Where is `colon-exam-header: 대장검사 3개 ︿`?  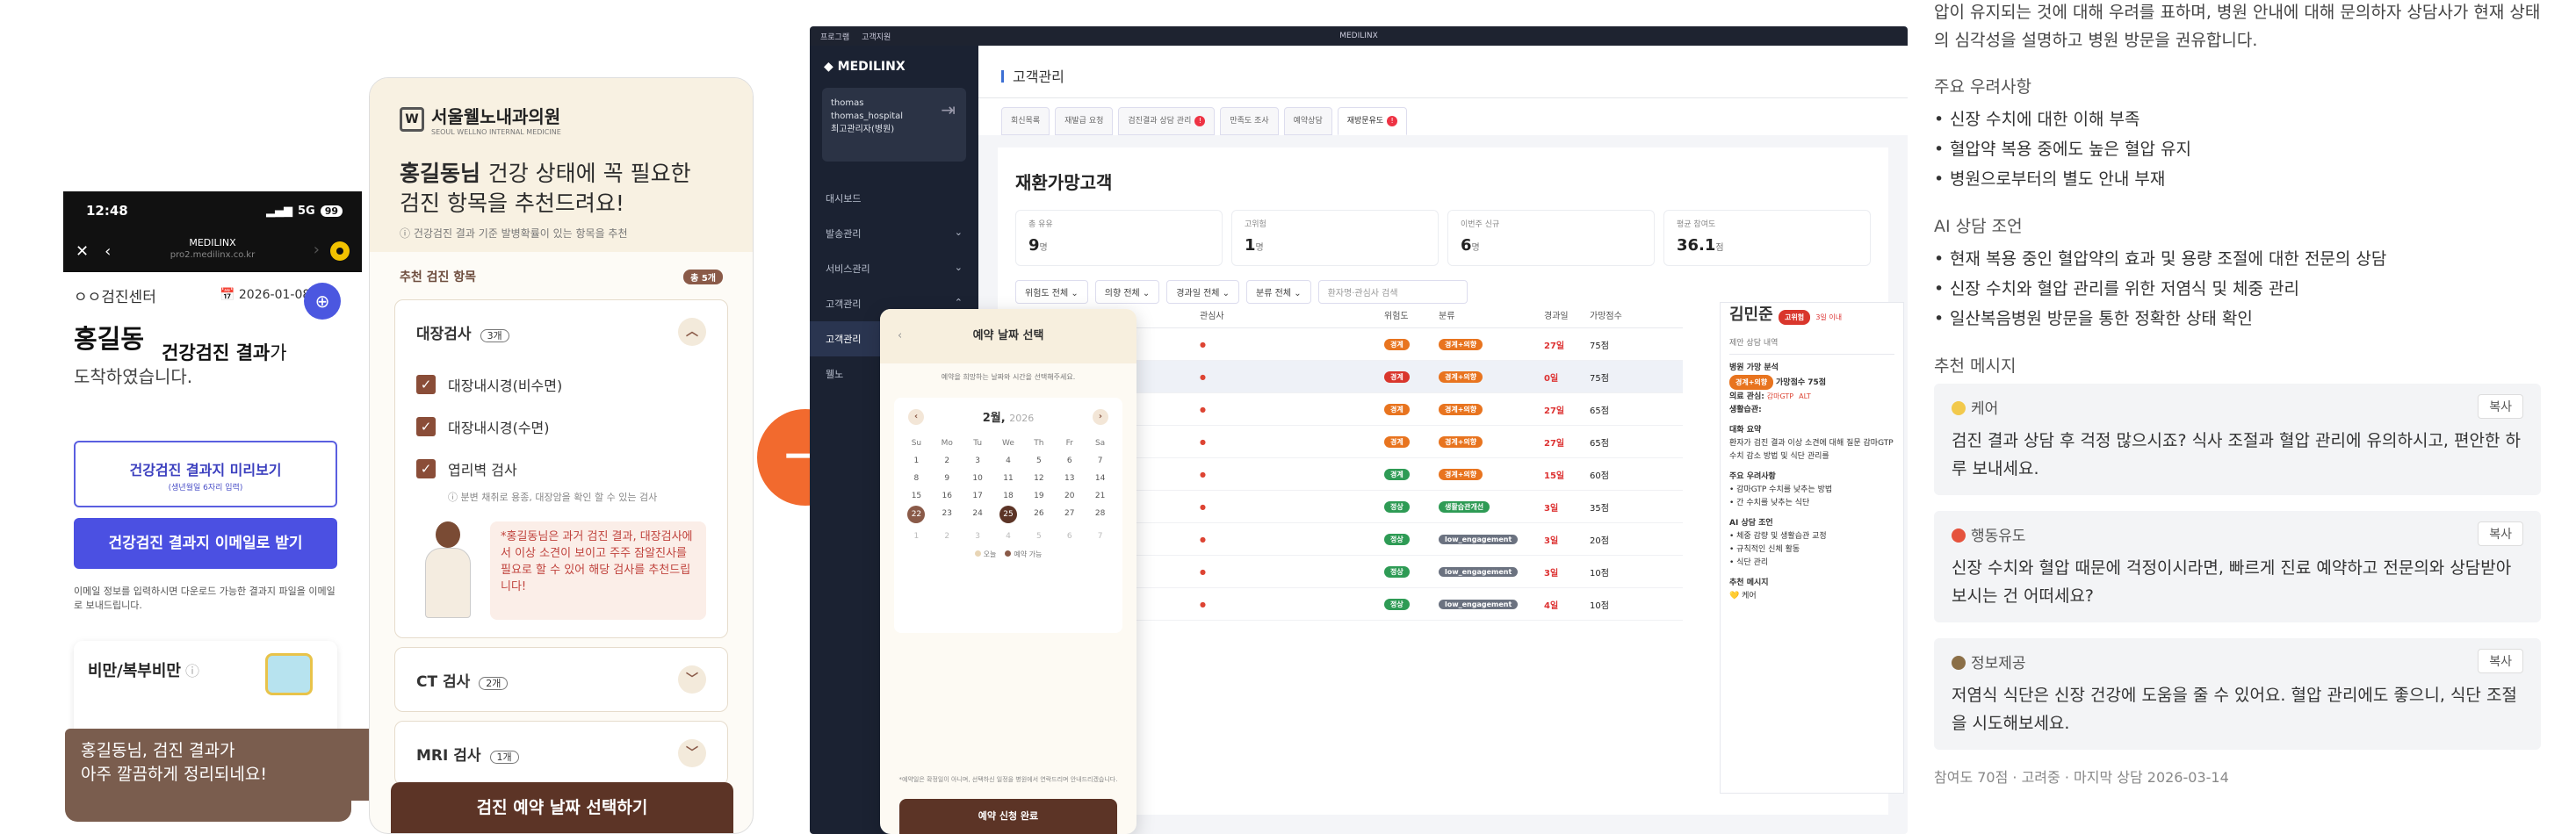
colon-exam-header: 대장검사 3개 ︿ is located at coordinates (561, 331).